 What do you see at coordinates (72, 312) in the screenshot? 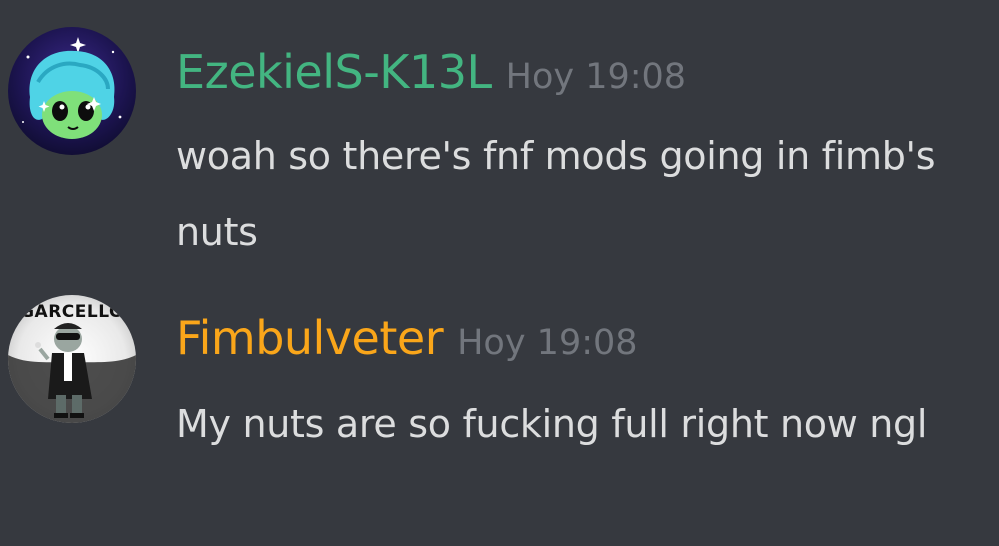
I see `avatar-logo-text: GARCELLO` at bounding box center [72, 312].